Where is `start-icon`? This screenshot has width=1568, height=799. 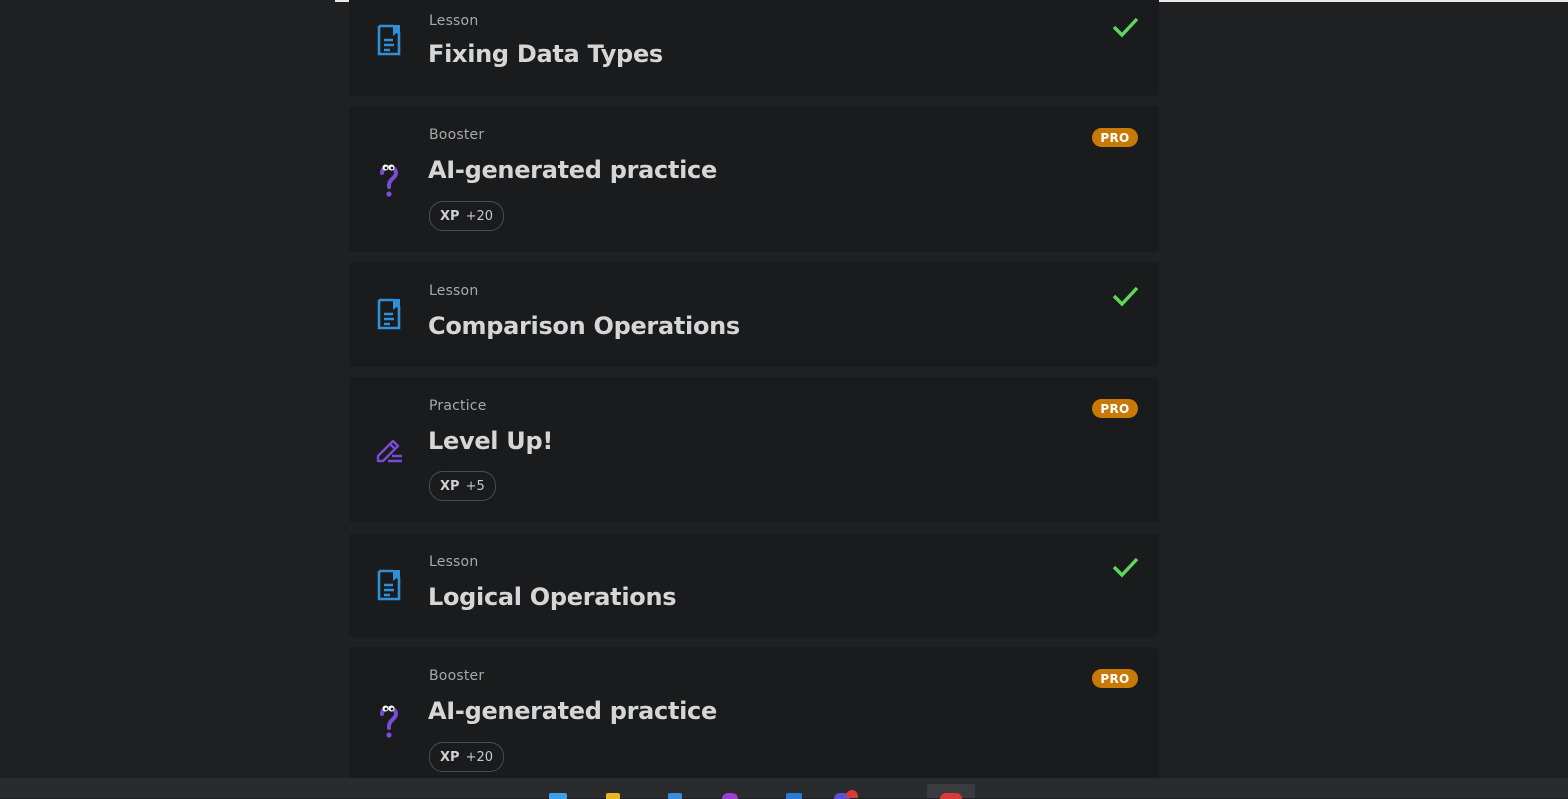 start-icon is located at coordinates (558, 796).